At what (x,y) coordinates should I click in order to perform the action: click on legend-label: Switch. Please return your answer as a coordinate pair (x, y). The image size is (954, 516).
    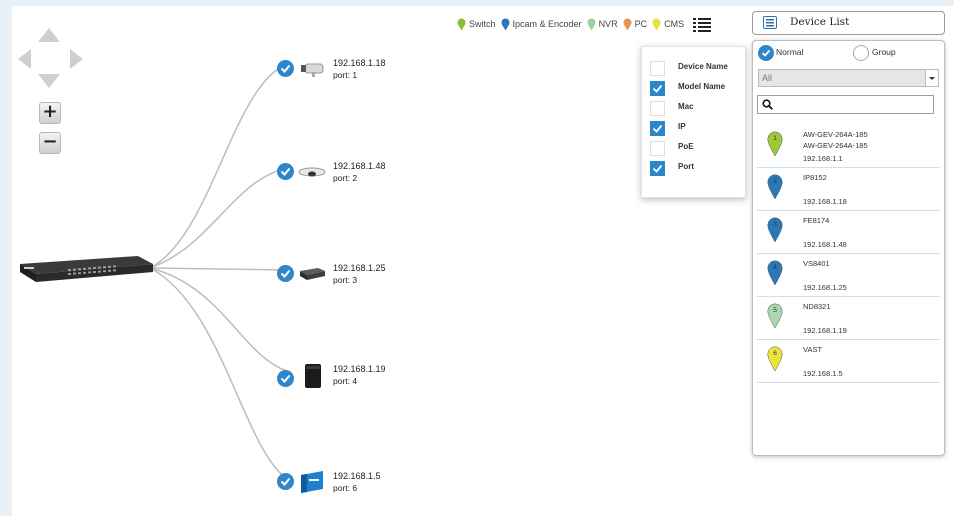
    Looking at the image, I should click on (482, 24).